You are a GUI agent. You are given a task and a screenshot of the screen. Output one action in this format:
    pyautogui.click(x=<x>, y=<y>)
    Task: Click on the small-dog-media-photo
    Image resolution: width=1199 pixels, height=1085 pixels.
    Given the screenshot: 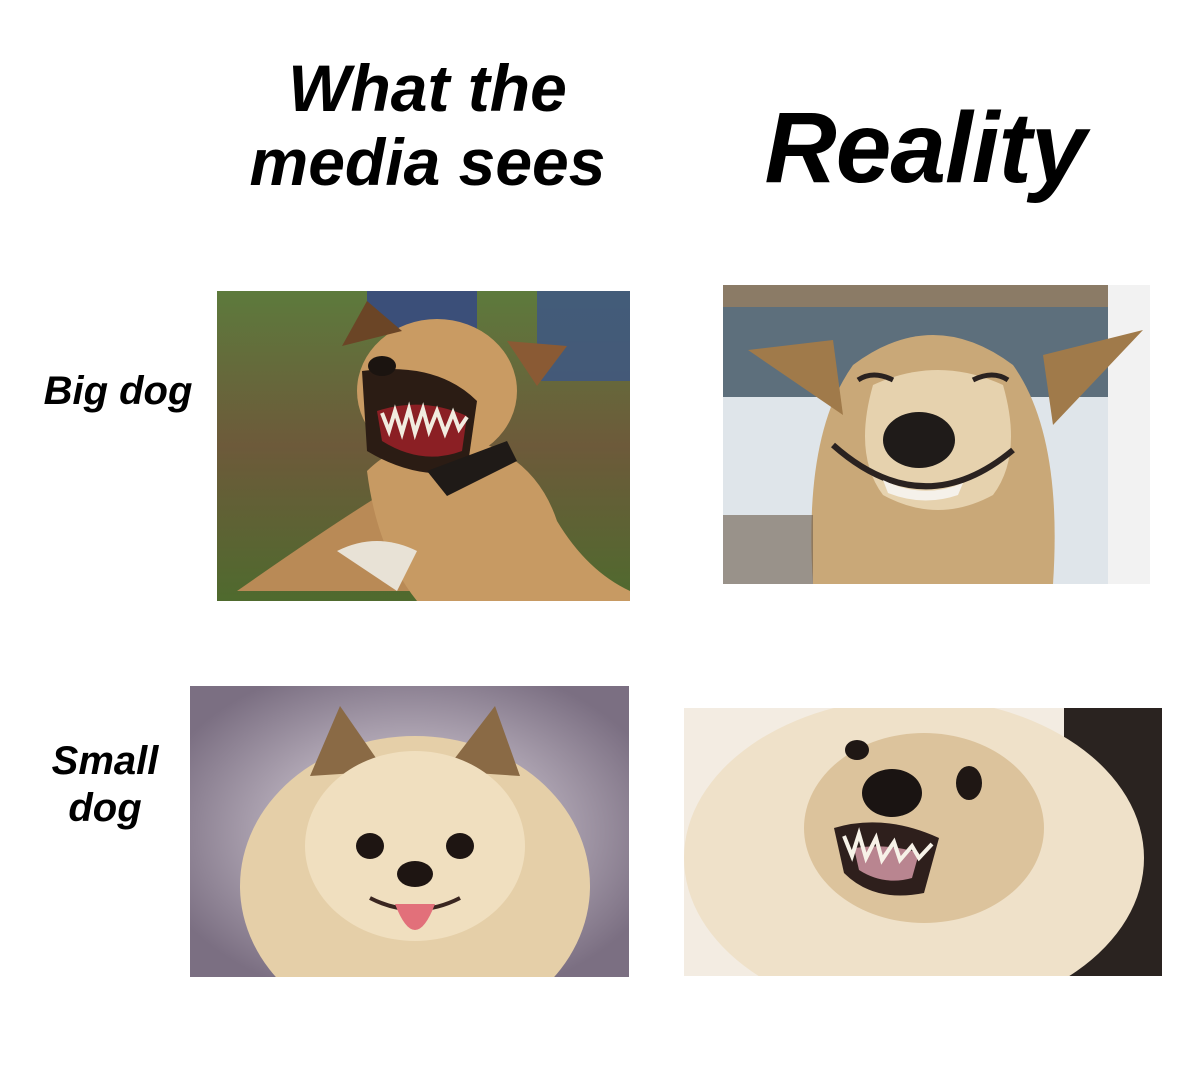 What is the action you would take?
    pyautogui.click(x=409, y=831)
    